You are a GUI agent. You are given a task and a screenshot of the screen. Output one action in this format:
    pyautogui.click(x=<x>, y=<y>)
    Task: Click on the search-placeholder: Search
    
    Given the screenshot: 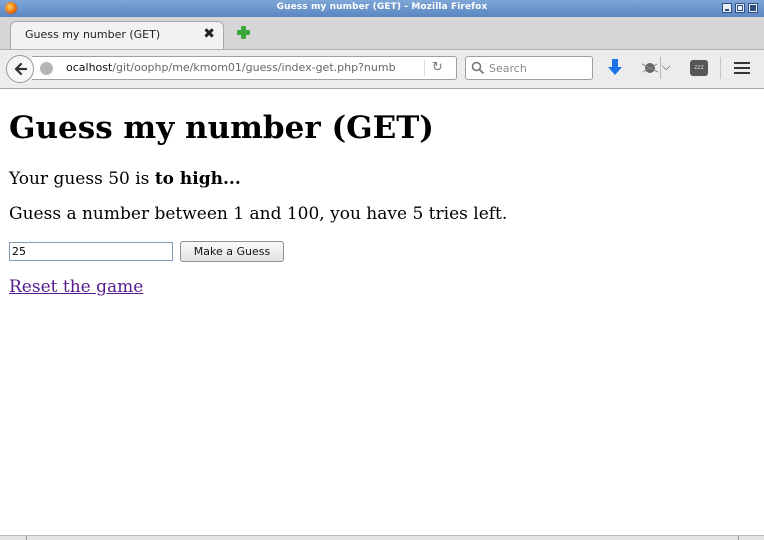 What is the action you would take?
    pyautogui.click(x=508, y=68)
    